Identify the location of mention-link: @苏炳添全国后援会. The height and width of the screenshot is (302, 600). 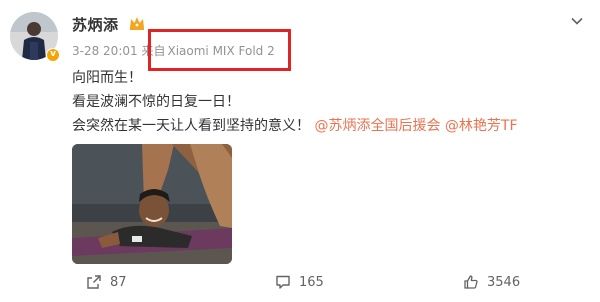
(377, 126).